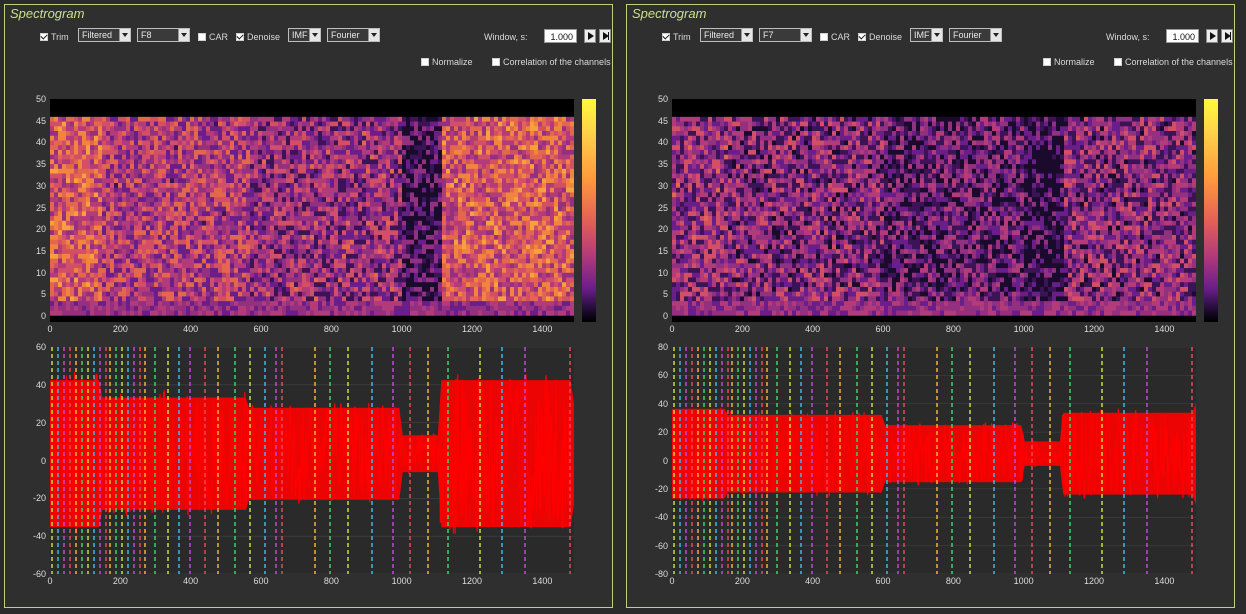 Image resolution: width=1246 pixels, height=614 pixels. Describe the element at coordinates (40, 250) in the screenshot. I see `spec-y-tick: 15` at that location.